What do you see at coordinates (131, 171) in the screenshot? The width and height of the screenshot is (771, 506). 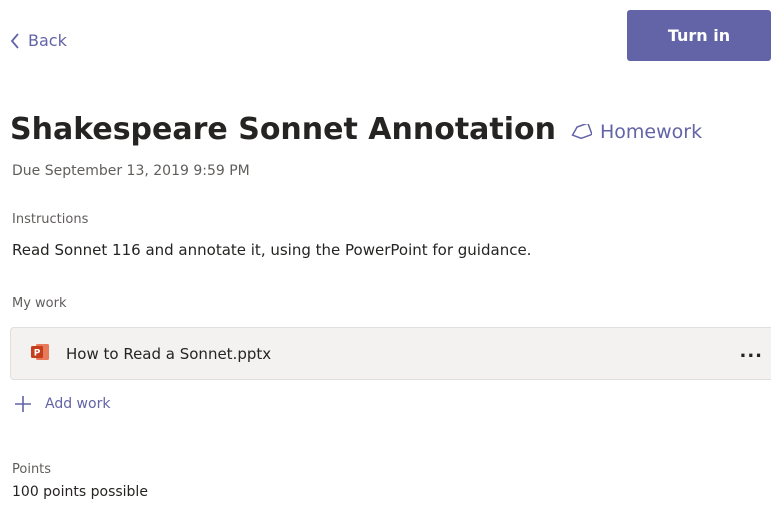 I see `due-date: Due September 13, 2019 9:59 PM` at bounding box center [131, 171].